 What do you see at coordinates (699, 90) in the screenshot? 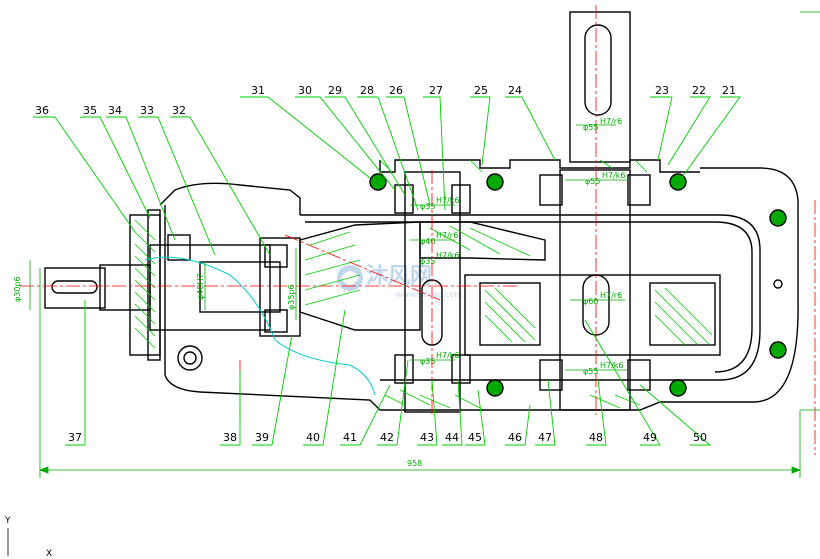
I see `callout-22: 22` at bounding box center [699, 90].